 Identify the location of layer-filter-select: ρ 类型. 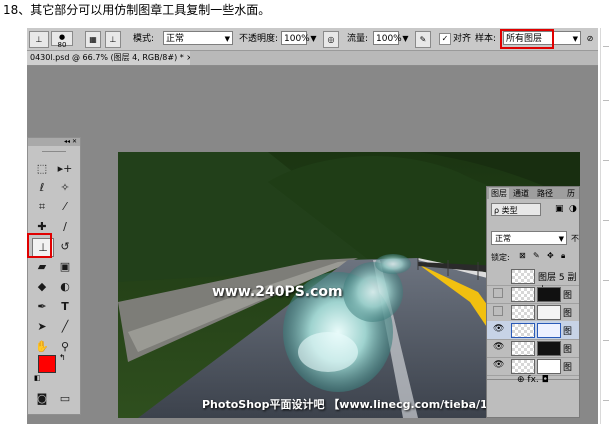
(516, 209).